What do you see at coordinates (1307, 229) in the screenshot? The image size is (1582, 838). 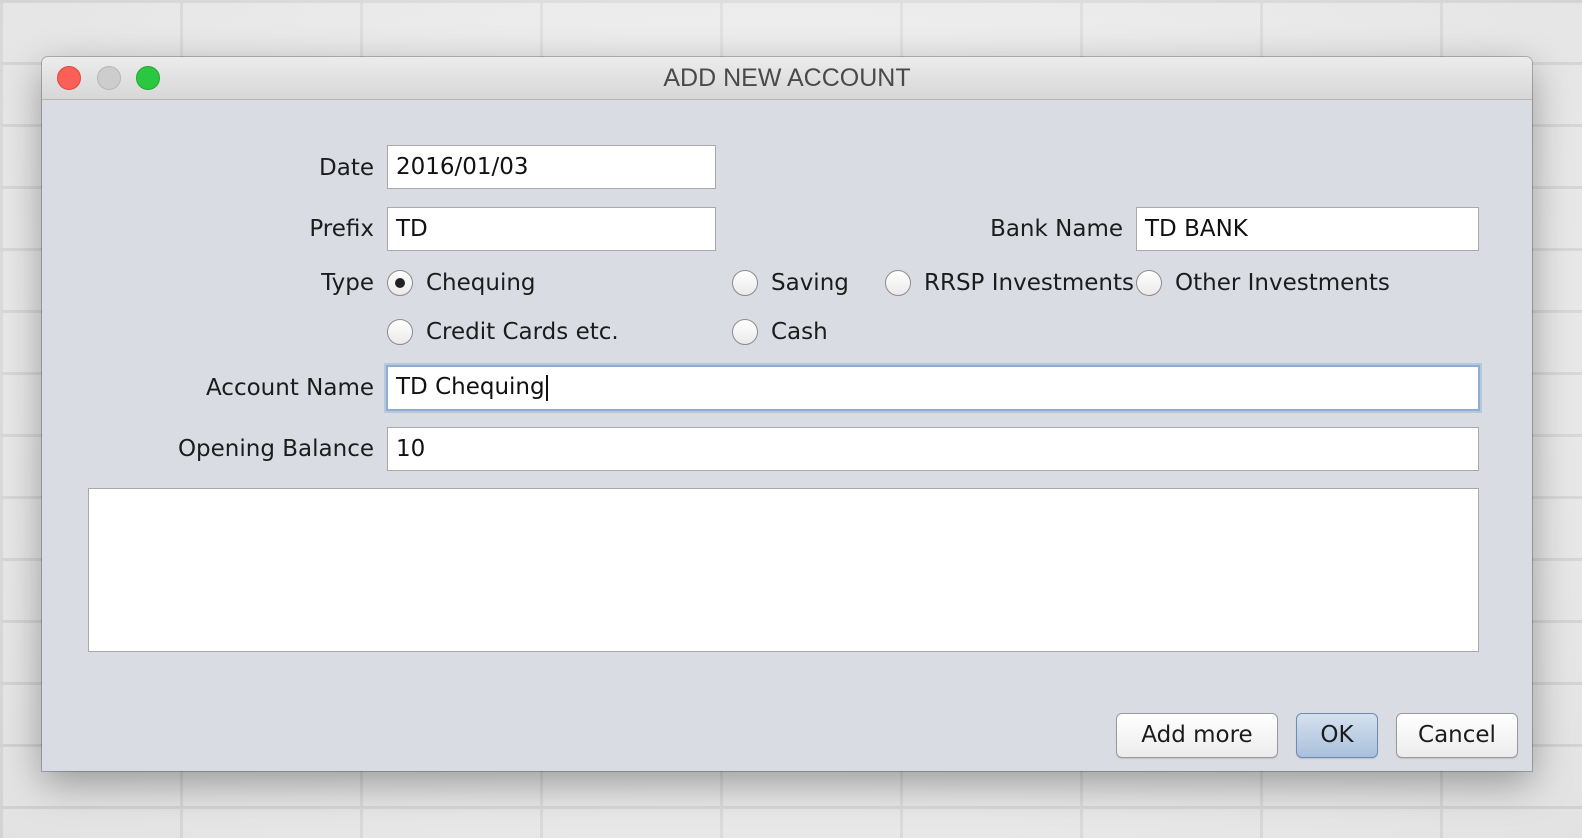 I see `bank-name-field: TD BANK` at bounding box center [1307, 229].